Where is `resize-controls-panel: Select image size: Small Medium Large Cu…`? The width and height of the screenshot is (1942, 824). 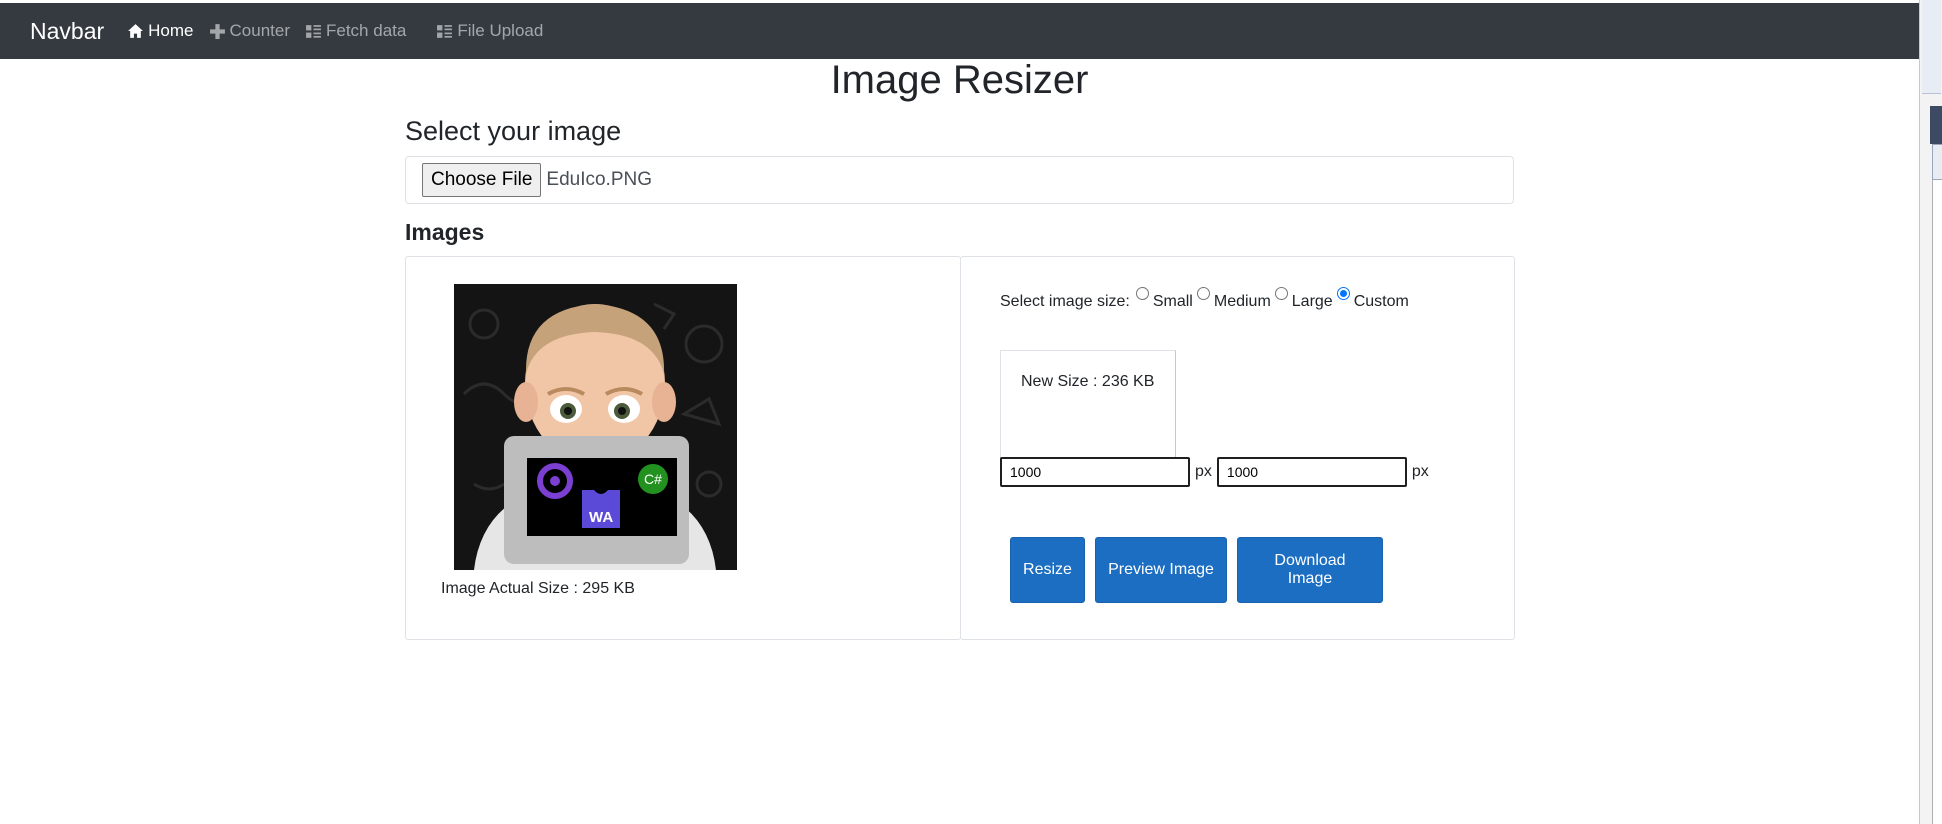 resize-controls-panel: Select image size: Small Medium Large Cu… is located at coordinates (1237, 448).